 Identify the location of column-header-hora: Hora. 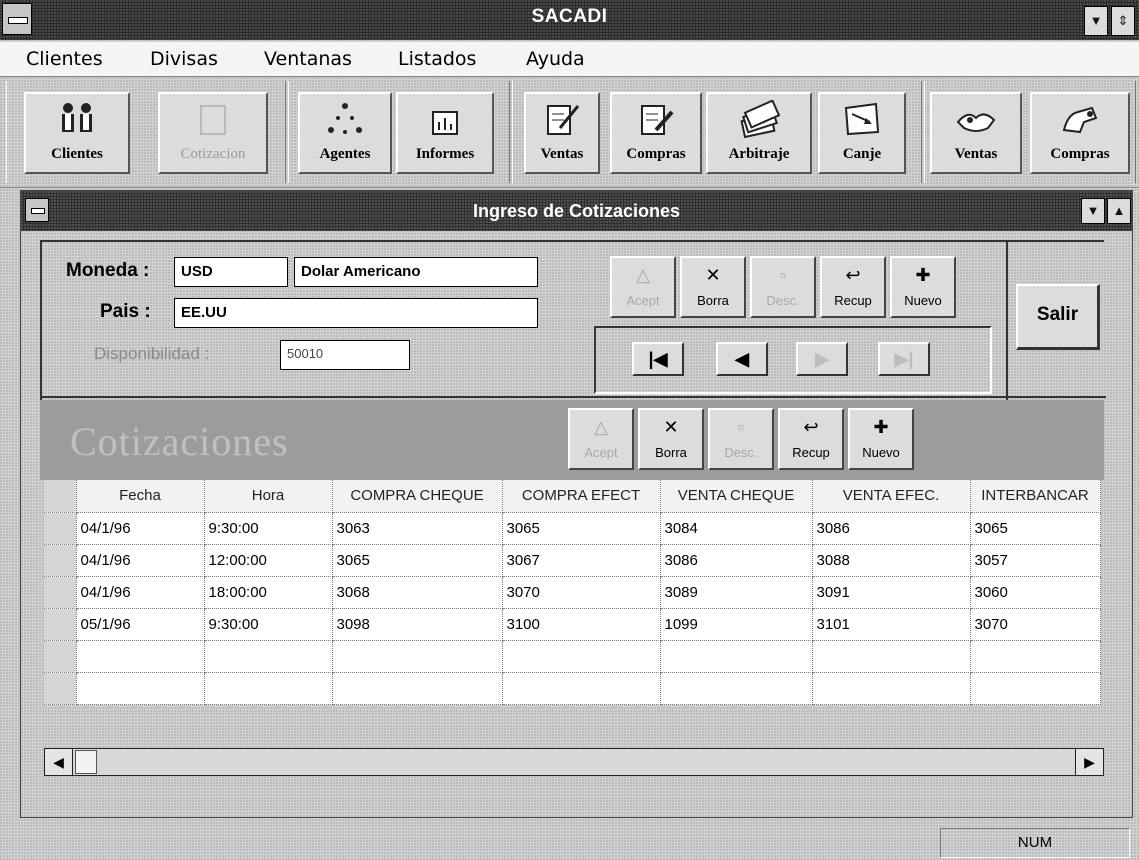
(268, 496).